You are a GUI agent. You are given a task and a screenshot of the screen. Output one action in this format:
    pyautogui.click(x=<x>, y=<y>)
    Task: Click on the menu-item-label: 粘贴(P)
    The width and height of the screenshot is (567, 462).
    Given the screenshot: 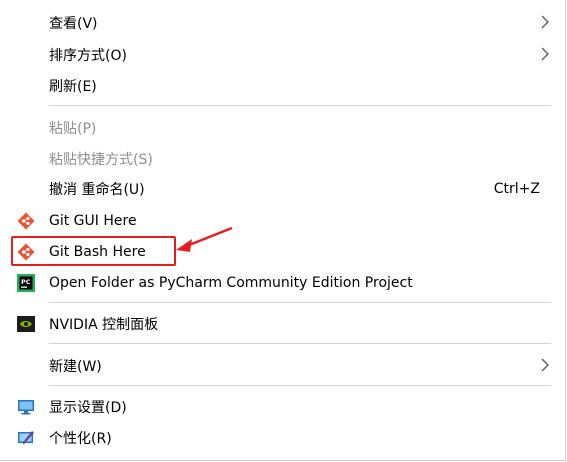 What is the action you would take?
    pyautogui.click(x=73, y=128)
    